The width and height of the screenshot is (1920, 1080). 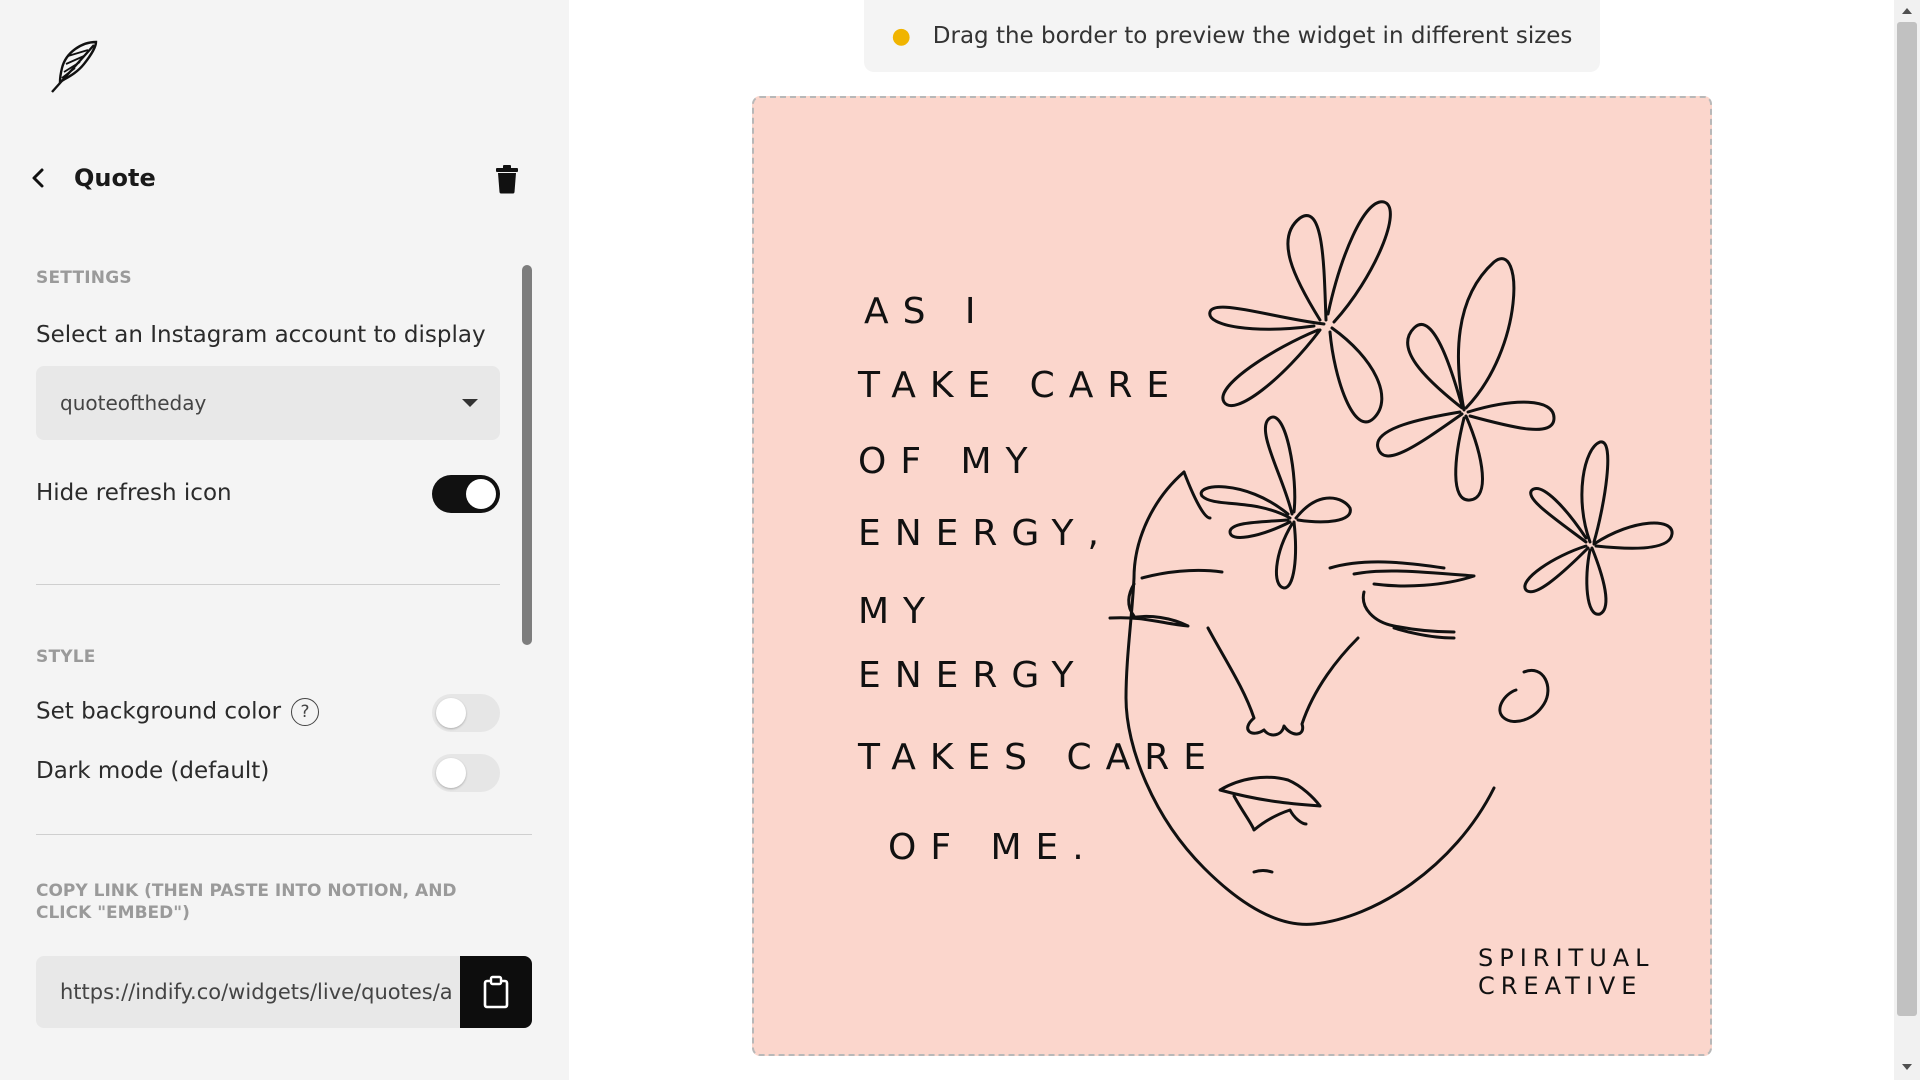 I want to click on embed-link-input, so click(x=248, y=992).